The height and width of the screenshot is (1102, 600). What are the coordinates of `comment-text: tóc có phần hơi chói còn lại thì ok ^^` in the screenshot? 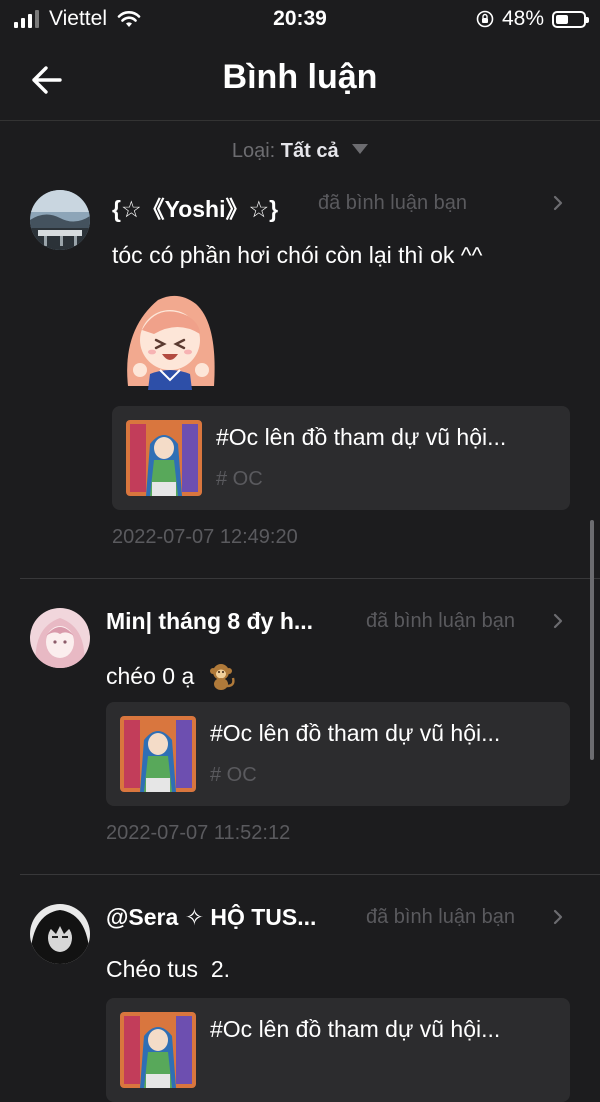 It's located at (297, 255).